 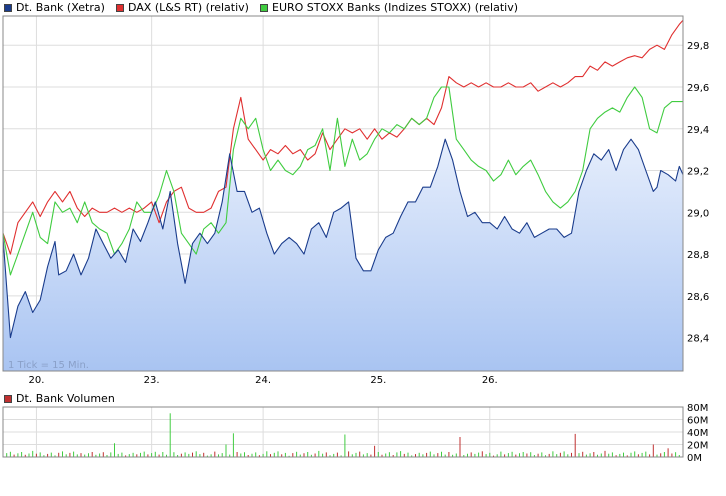 I want to click on vol-y-tick-label: 0M, so click(x=694, y=458).